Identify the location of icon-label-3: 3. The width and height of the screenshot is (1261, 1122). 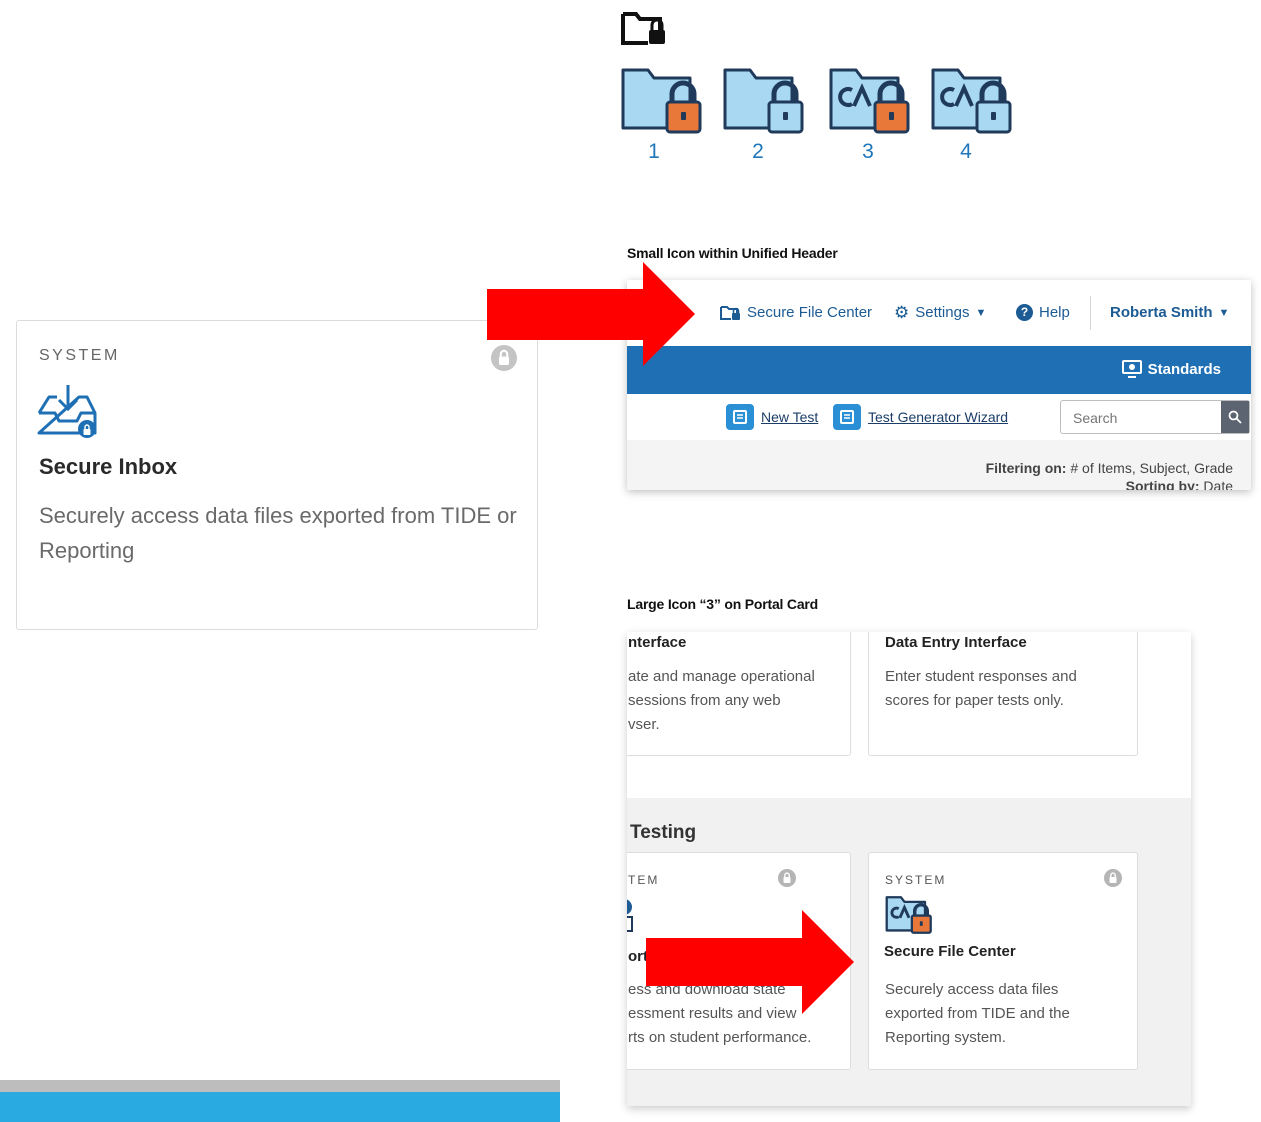
(868, 151).